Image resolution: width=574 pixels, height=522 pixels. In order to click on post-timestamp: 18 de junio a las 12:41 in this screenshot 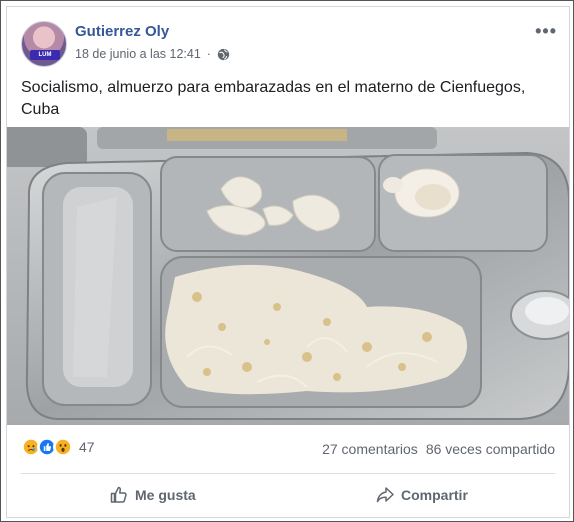, I will do `click(138, 54)`.